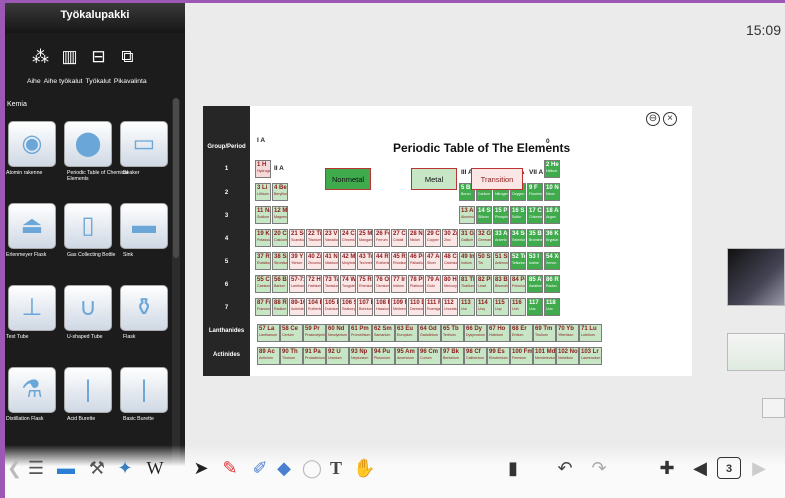 The height and width of the screenshot is (498, 785). Describe the element at coordinates (535, 215) in the screenshot. I see `element-cell: 17 Cl Chlorine` at that location.